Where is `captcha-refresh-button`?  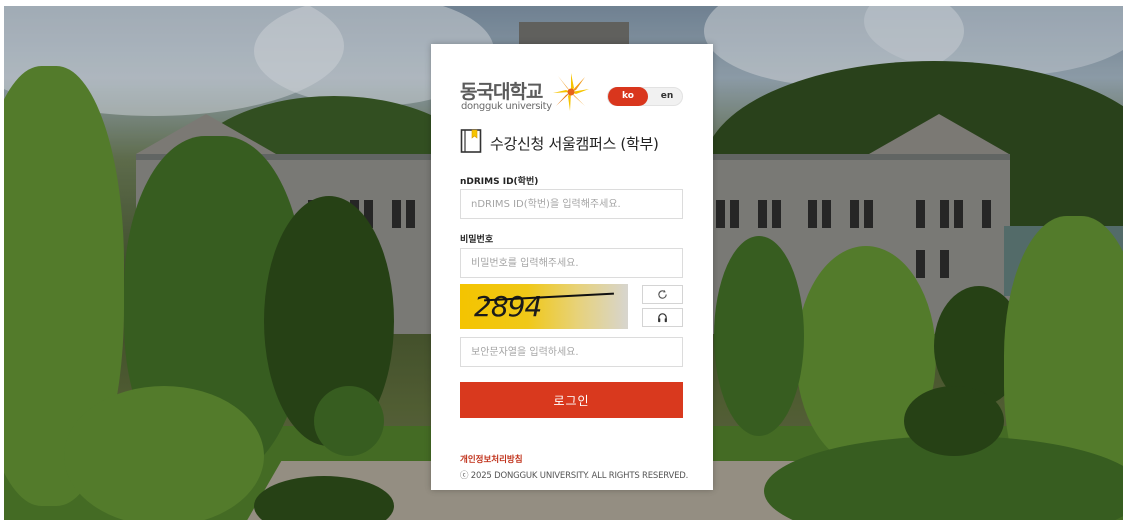 captcha-refresh-button is located at coordinates (662, 294).